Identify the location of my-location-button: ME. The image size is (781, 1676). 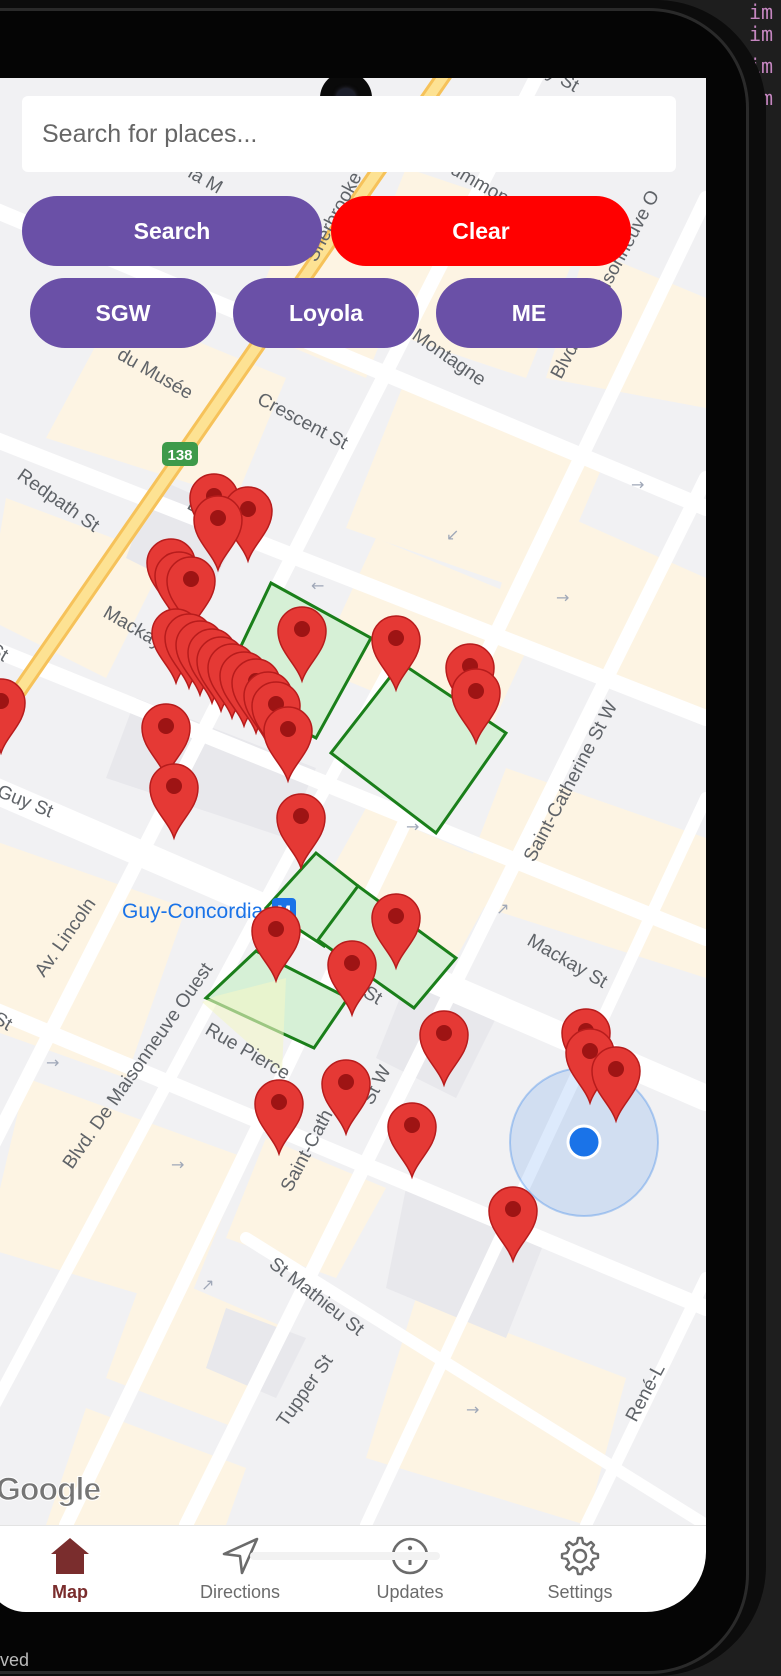
(529, 313).